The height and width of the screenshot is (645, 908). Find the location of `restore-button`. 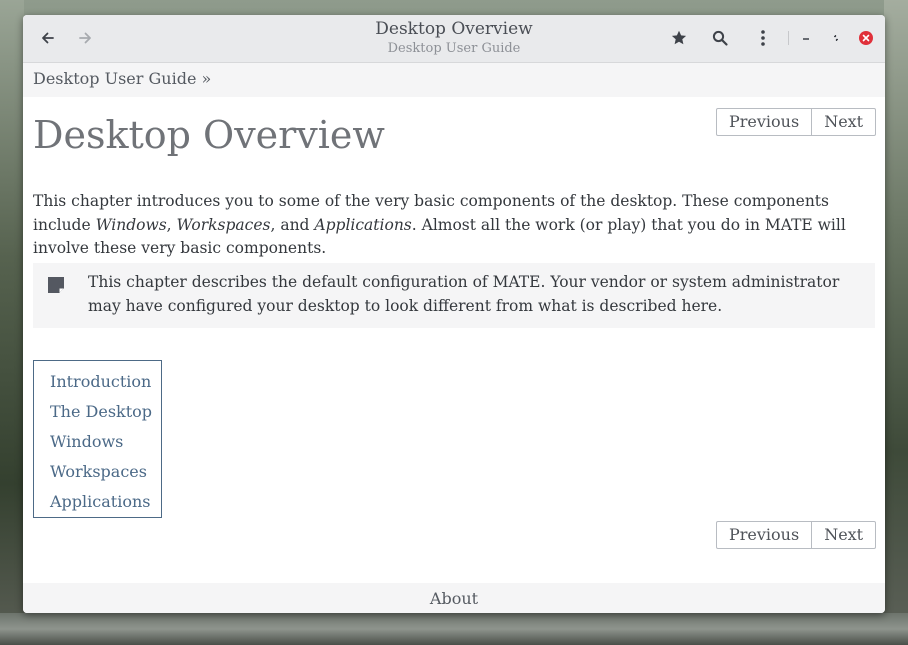

restore-button is located at coordinates (836, 38).